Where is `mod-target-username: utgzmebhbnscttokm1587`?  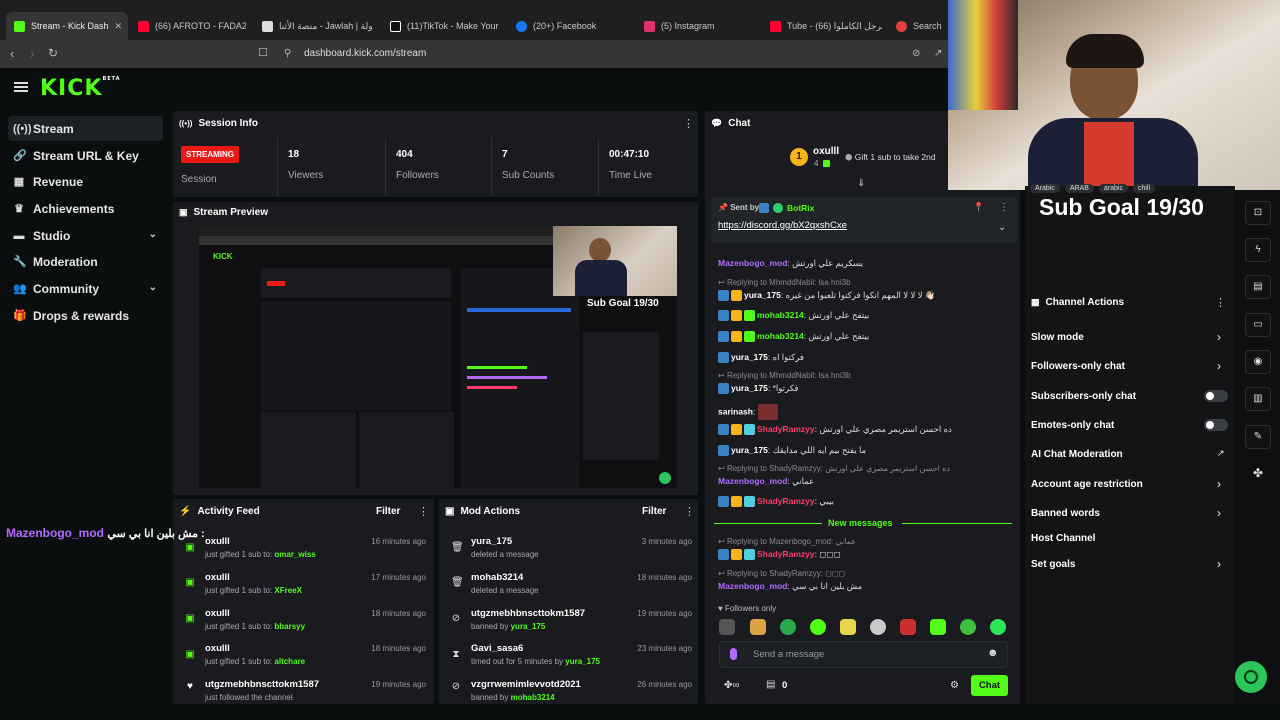 mod-target-username: utgzmebhbnscttokm1587 is located at coordinates (528, 613).